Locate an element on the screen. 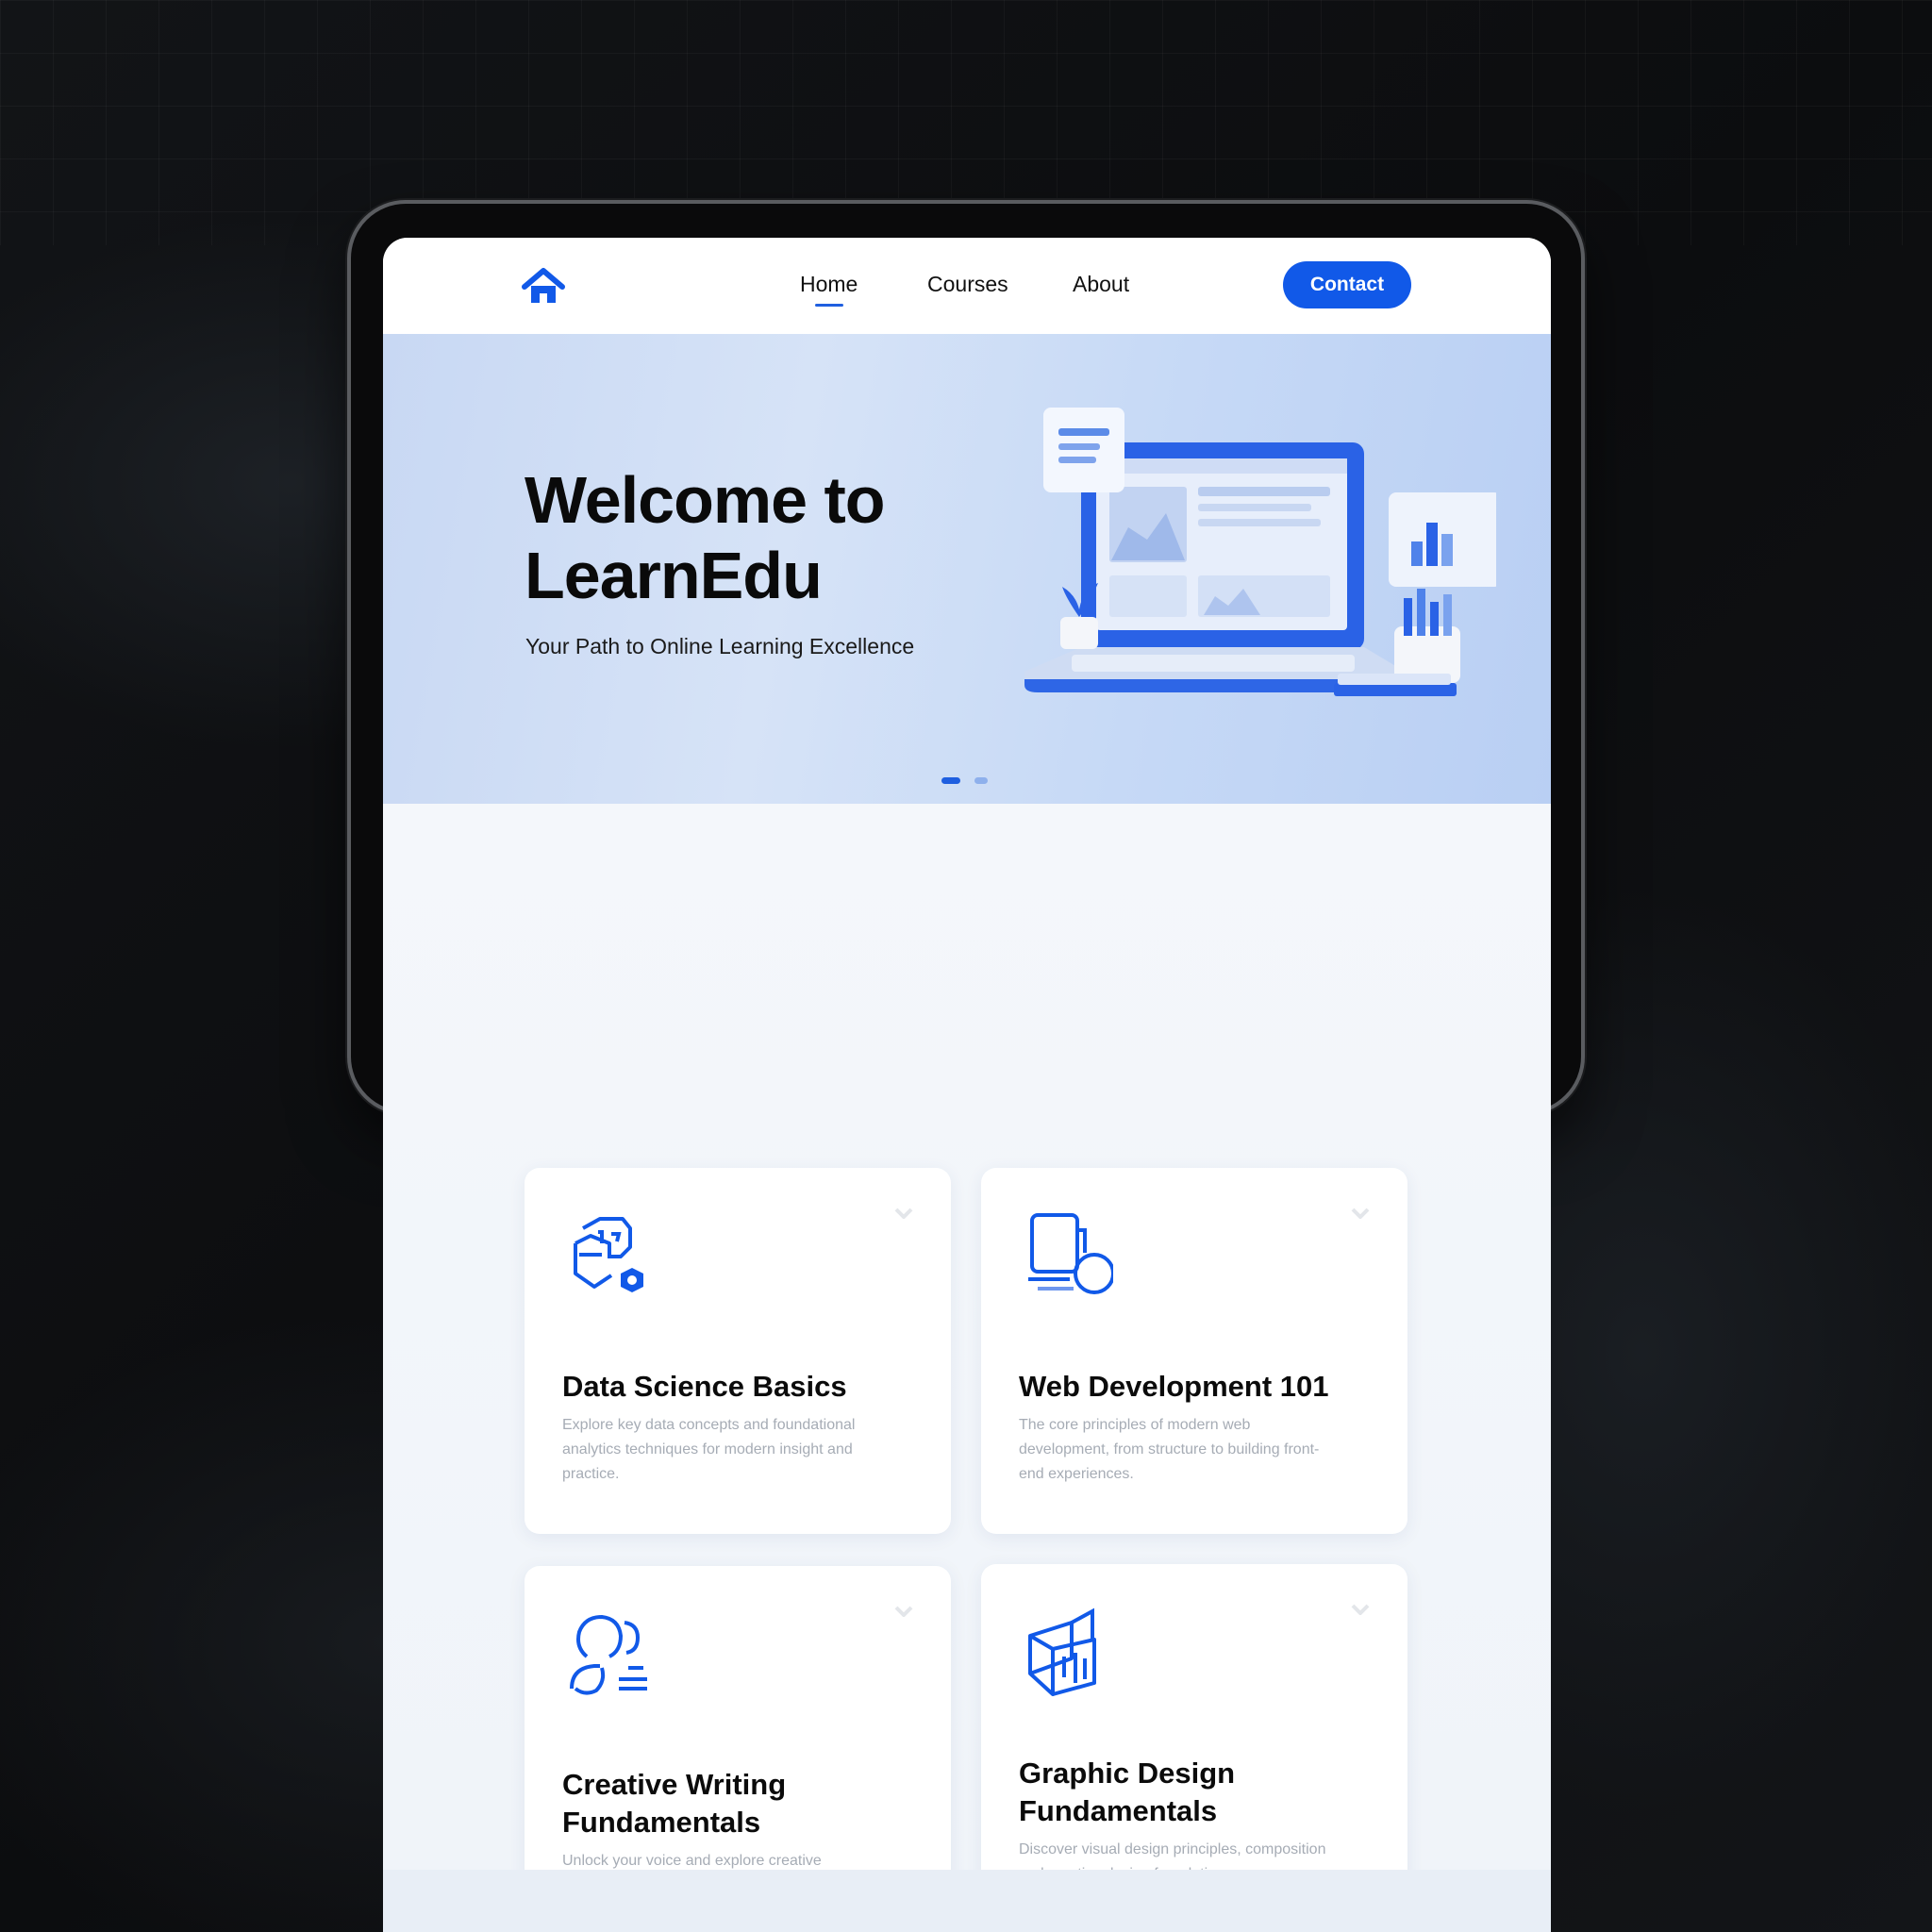 This screenshot has height=1932, width=1932. course-title: Graphic Design Fundamentals is located at coordinates (1128, 1792).